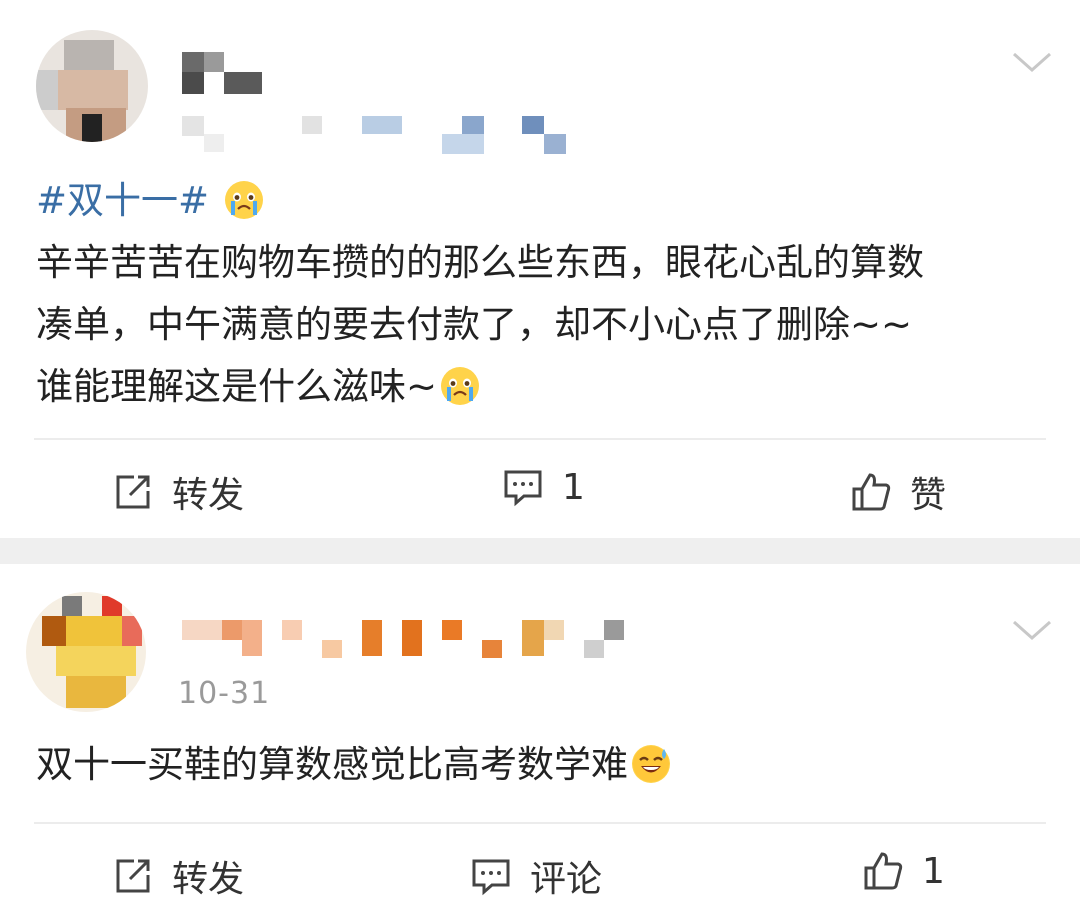 The width and height of the screenshot is (1080, 921). I want to click on like-label: 赞, so click(928, 495).